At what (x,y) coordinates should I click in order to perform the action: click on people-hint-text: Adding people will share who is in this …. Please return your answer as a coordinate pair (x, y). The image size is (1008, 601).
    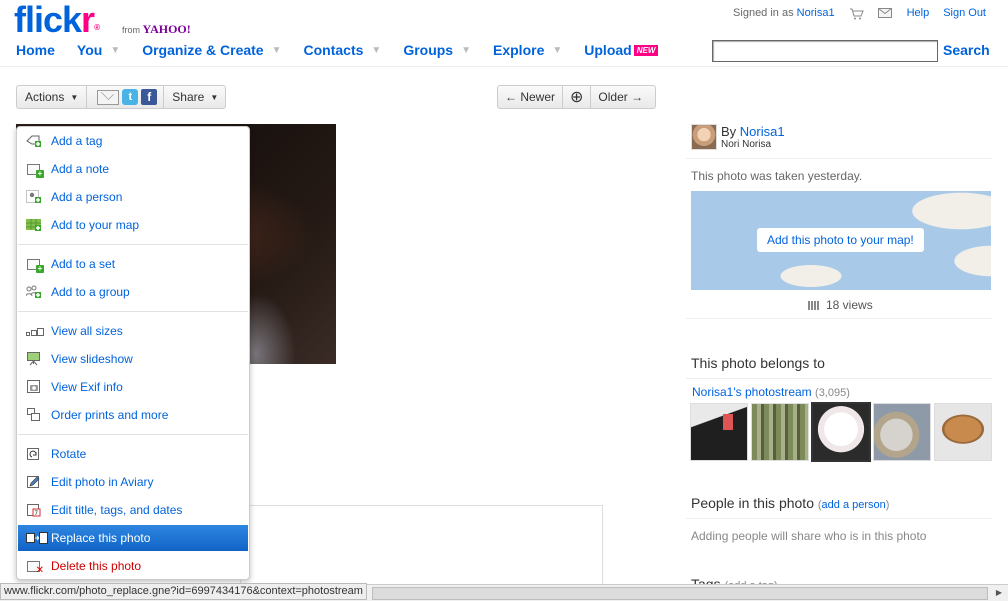
    Looking at the image, I should click on (809, 536).